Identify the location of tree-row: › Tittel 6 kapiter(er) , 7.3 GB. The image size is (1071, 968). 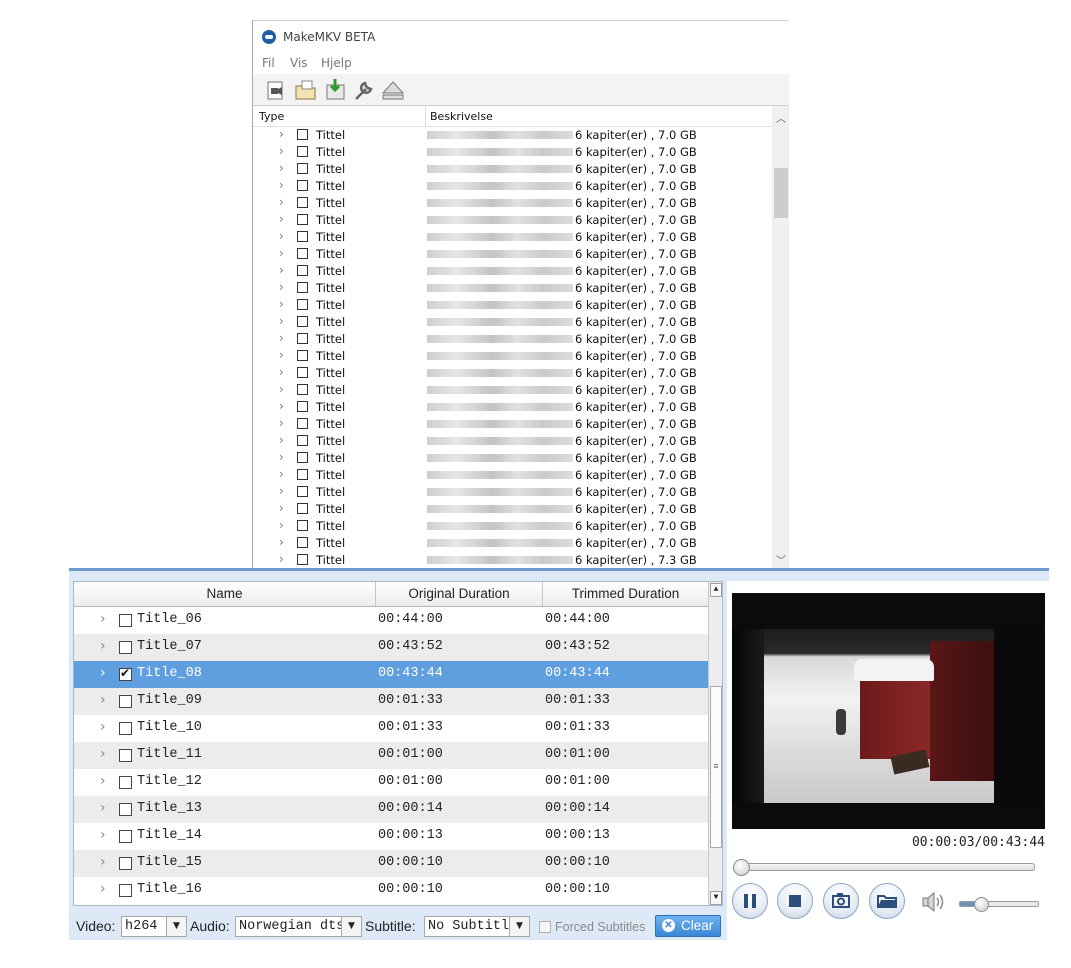
(512, 560).